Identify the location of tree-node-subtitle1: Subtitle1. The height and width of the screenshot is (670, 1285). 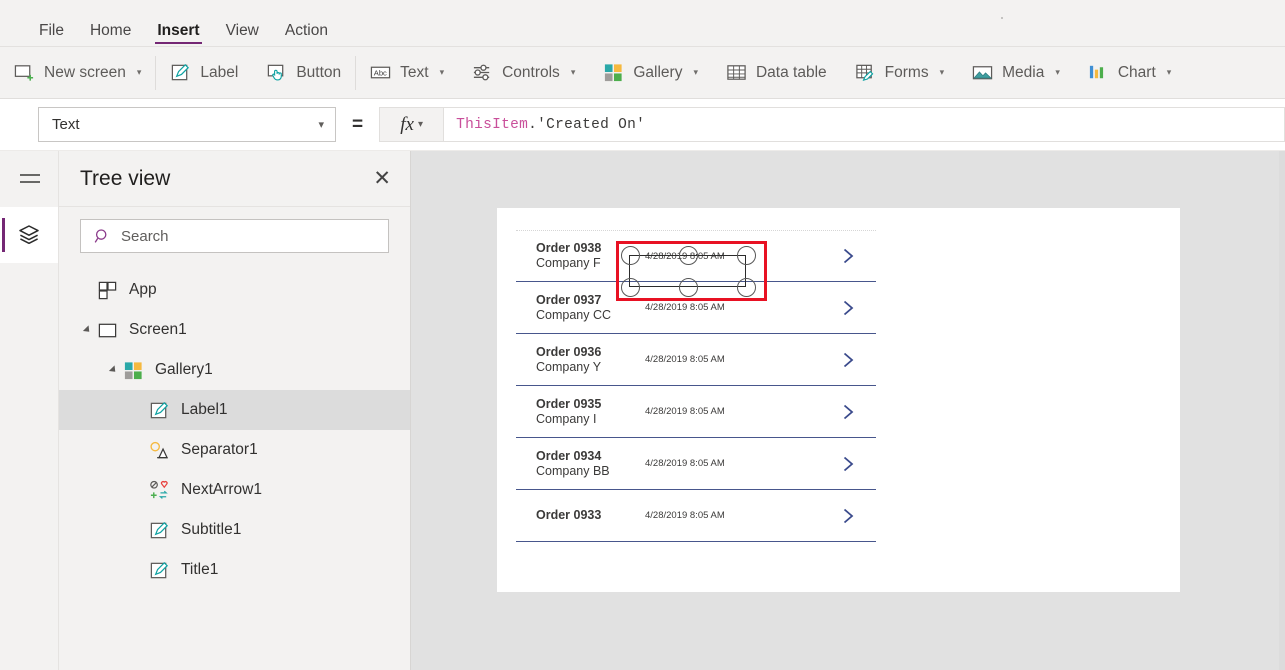
(234, 530).